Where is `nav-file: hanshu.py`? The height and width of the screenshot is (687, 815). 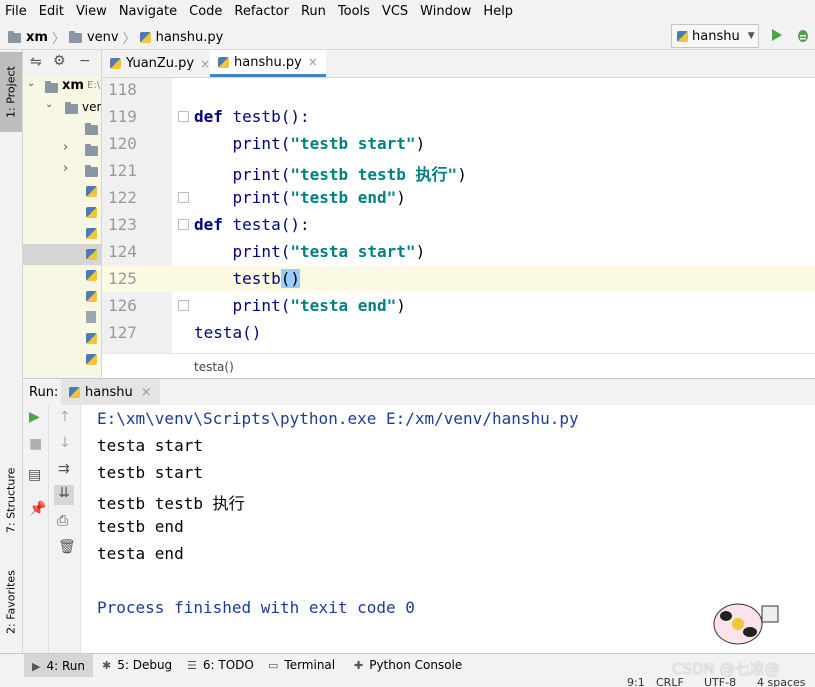
nav-file: hanshu.py is located at coordinates (190, 37).